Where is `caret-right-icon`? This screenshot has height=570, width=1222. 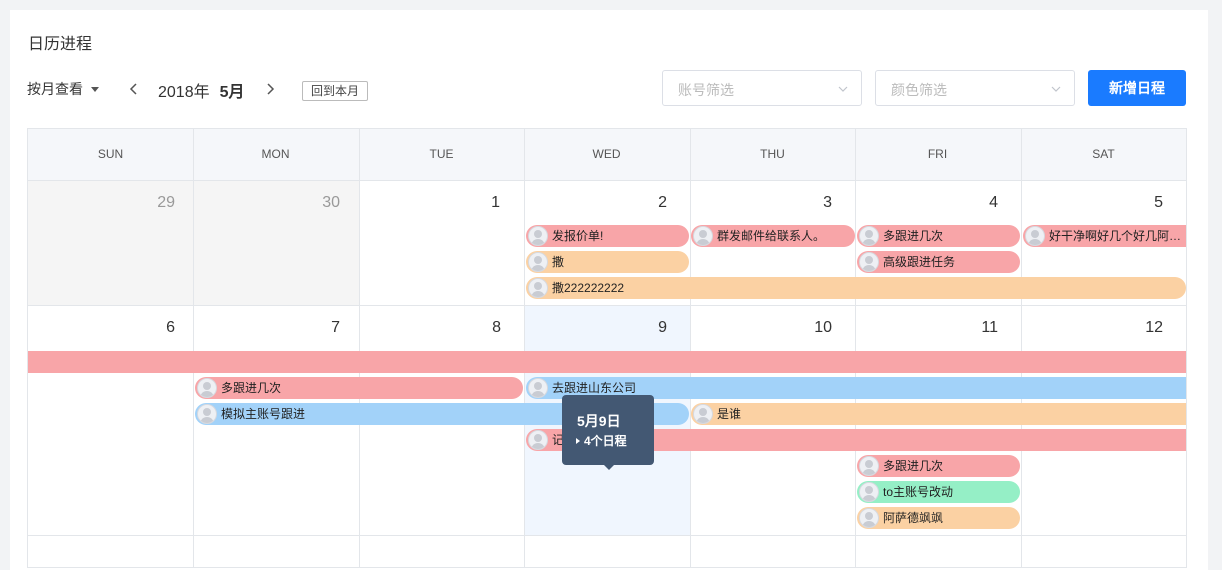 caret-right-icon is located at coordinates (578, 441).